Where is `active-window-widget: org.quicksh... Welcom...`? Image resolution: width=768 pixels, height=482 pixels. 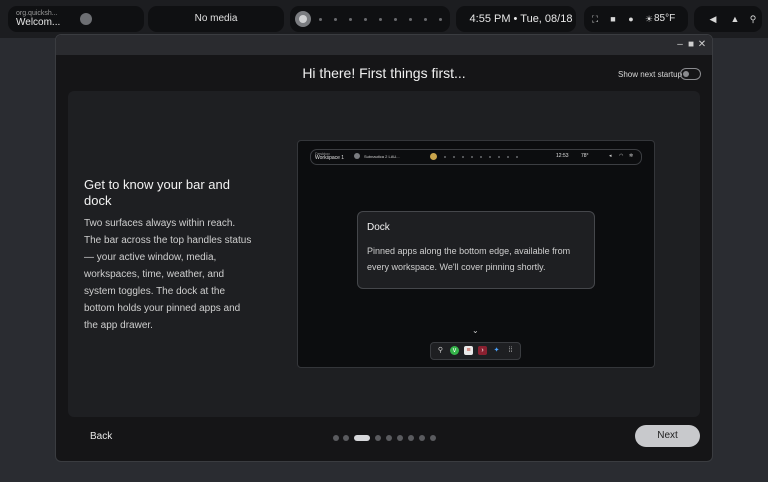
active-window-widget: org.quicksh... Welcom... is located at coordinates (76, 19).